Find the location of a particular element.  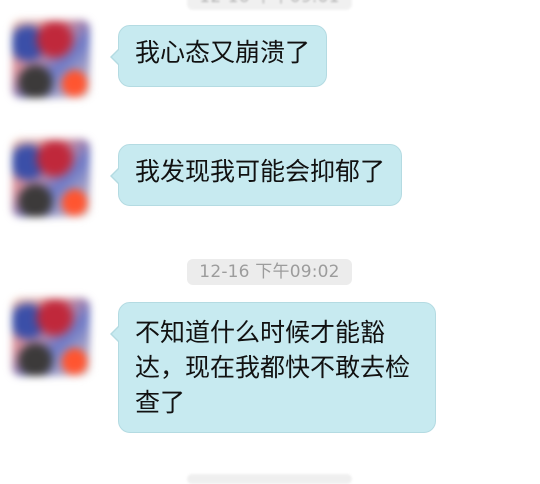

message-text: 不知道什么时候才能豁达，现在我都快不敢去检查了 is located at coordinates (273, 367).